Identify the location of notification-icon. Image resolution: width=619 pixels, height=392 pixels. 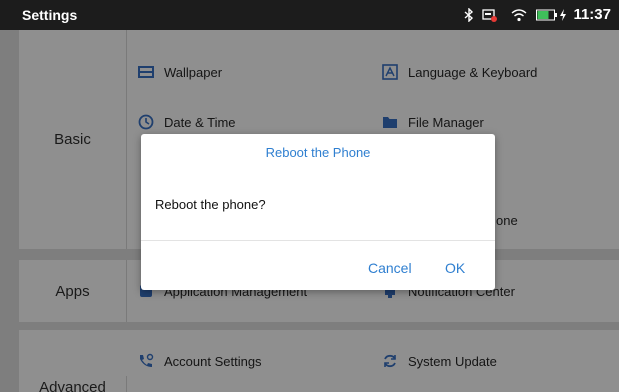
(489, 15).